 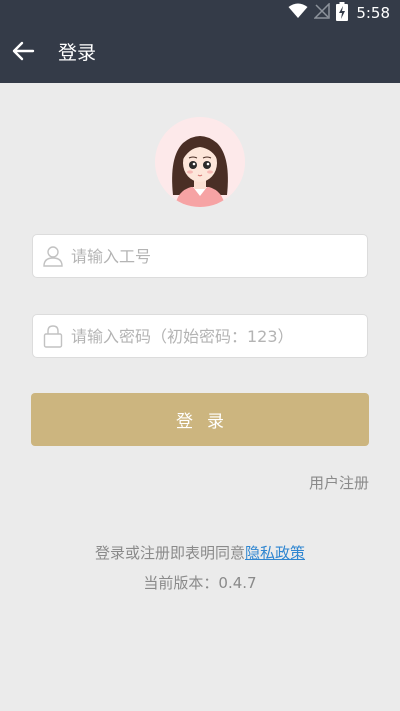 What do you see at coordinates (322, 12) in the screenshot?
I see `no-signal-icon` at bounding box center [322, 12].